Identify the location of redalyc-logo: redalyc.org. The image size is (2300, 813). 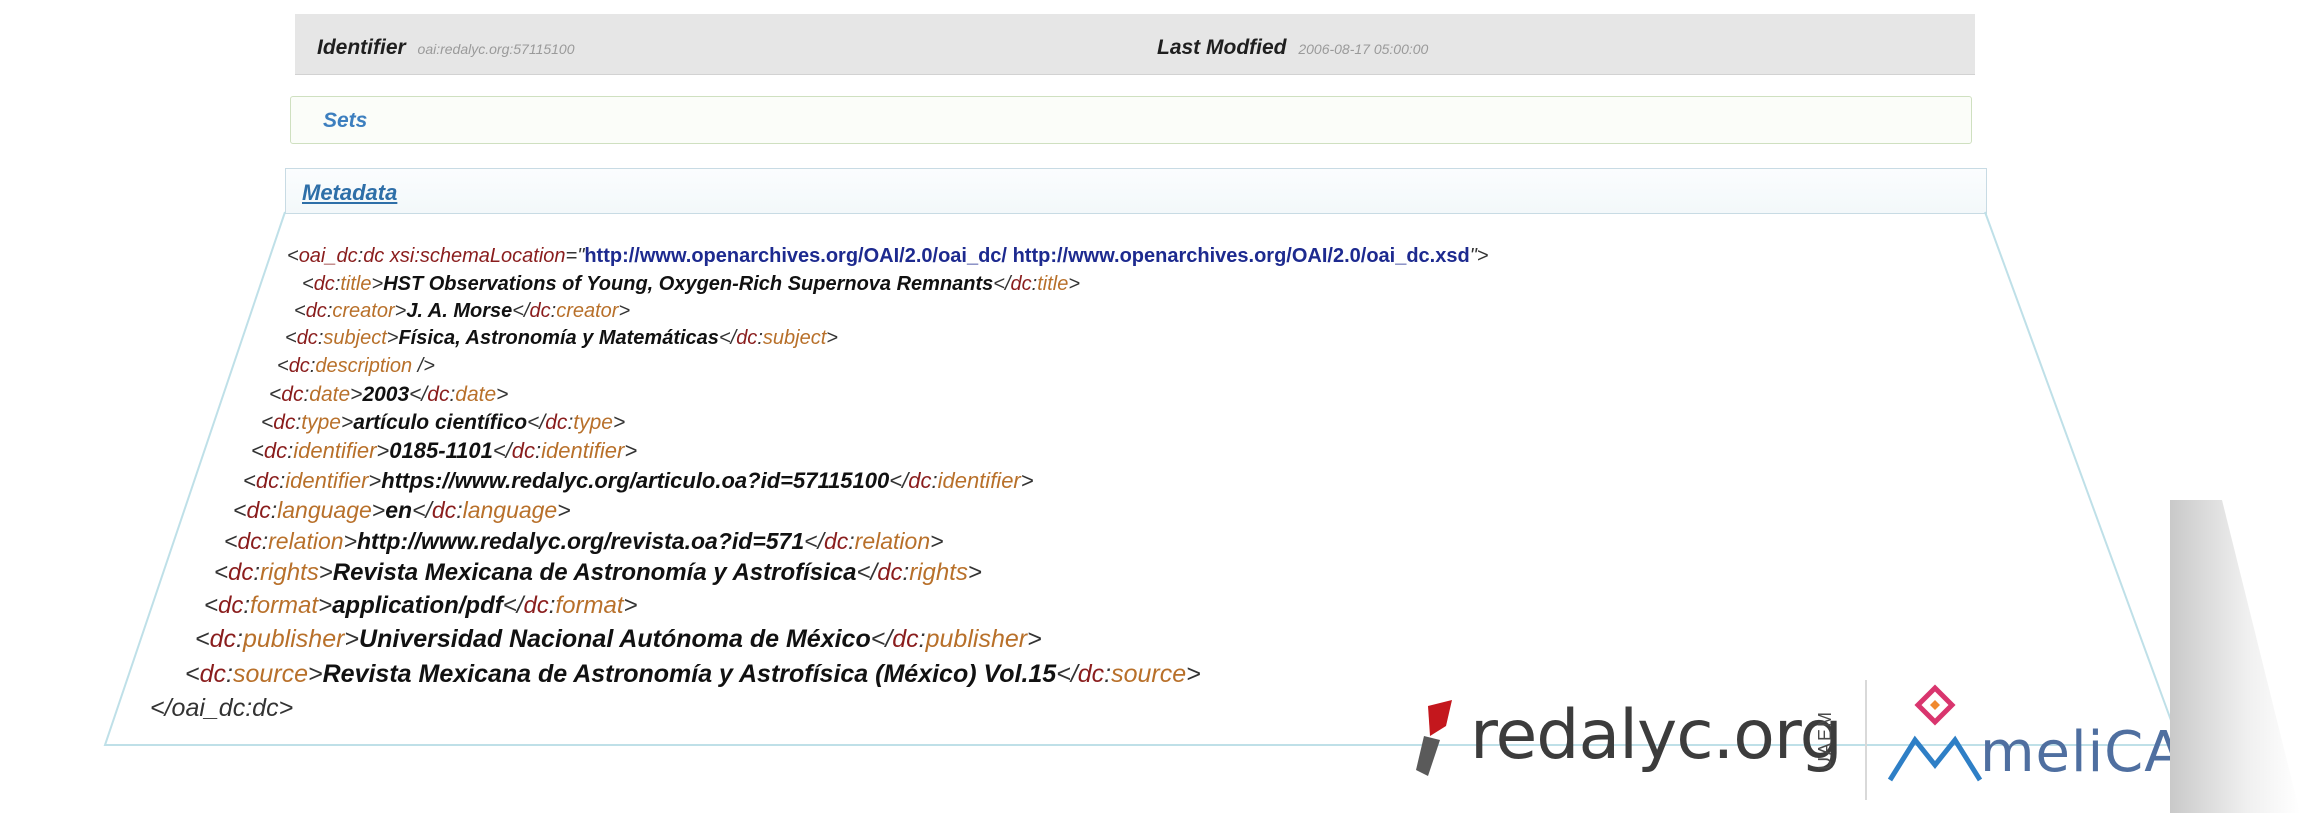
(1656, 735).